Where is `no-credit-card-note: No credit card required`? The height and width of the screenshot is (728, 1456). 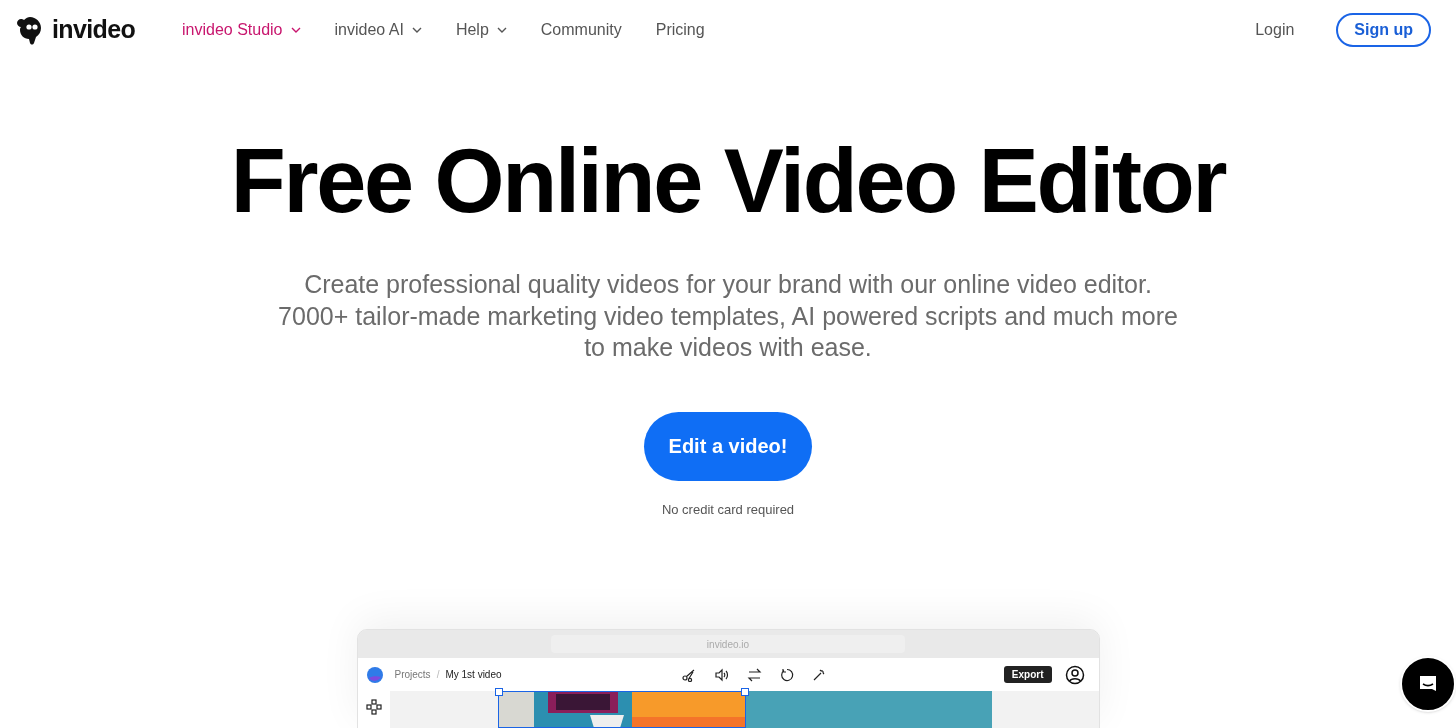
no-credit-card-note: No credit card required is located at coordinates (728, 509).